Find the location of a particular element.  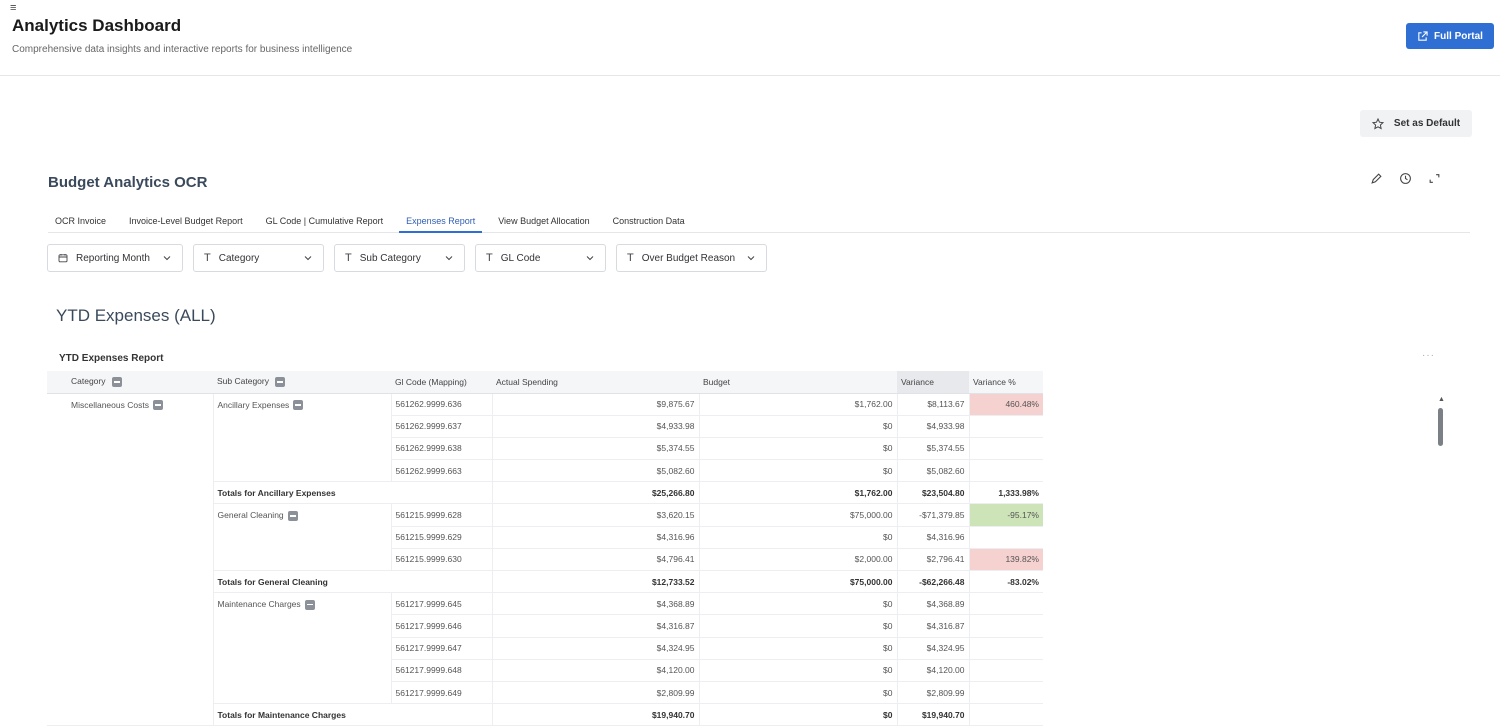

scrollbar-thumb is located at coordinates (1440, 427).